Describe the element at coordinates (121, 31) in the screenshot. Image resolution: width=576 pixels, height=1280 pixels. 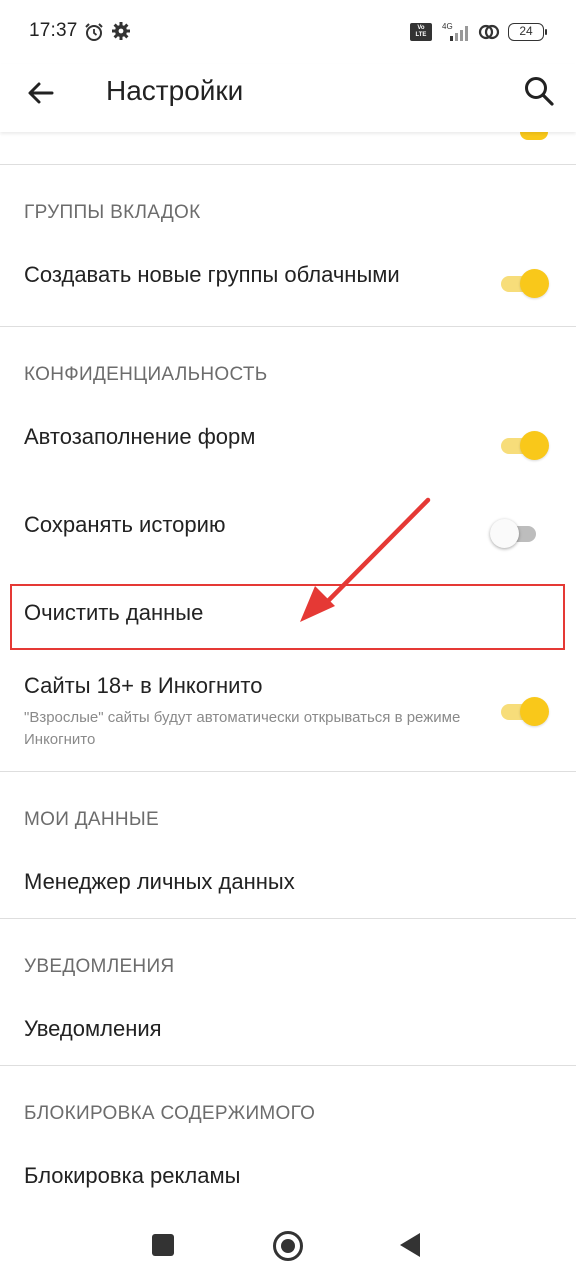
I see `gear-icon` at that location.